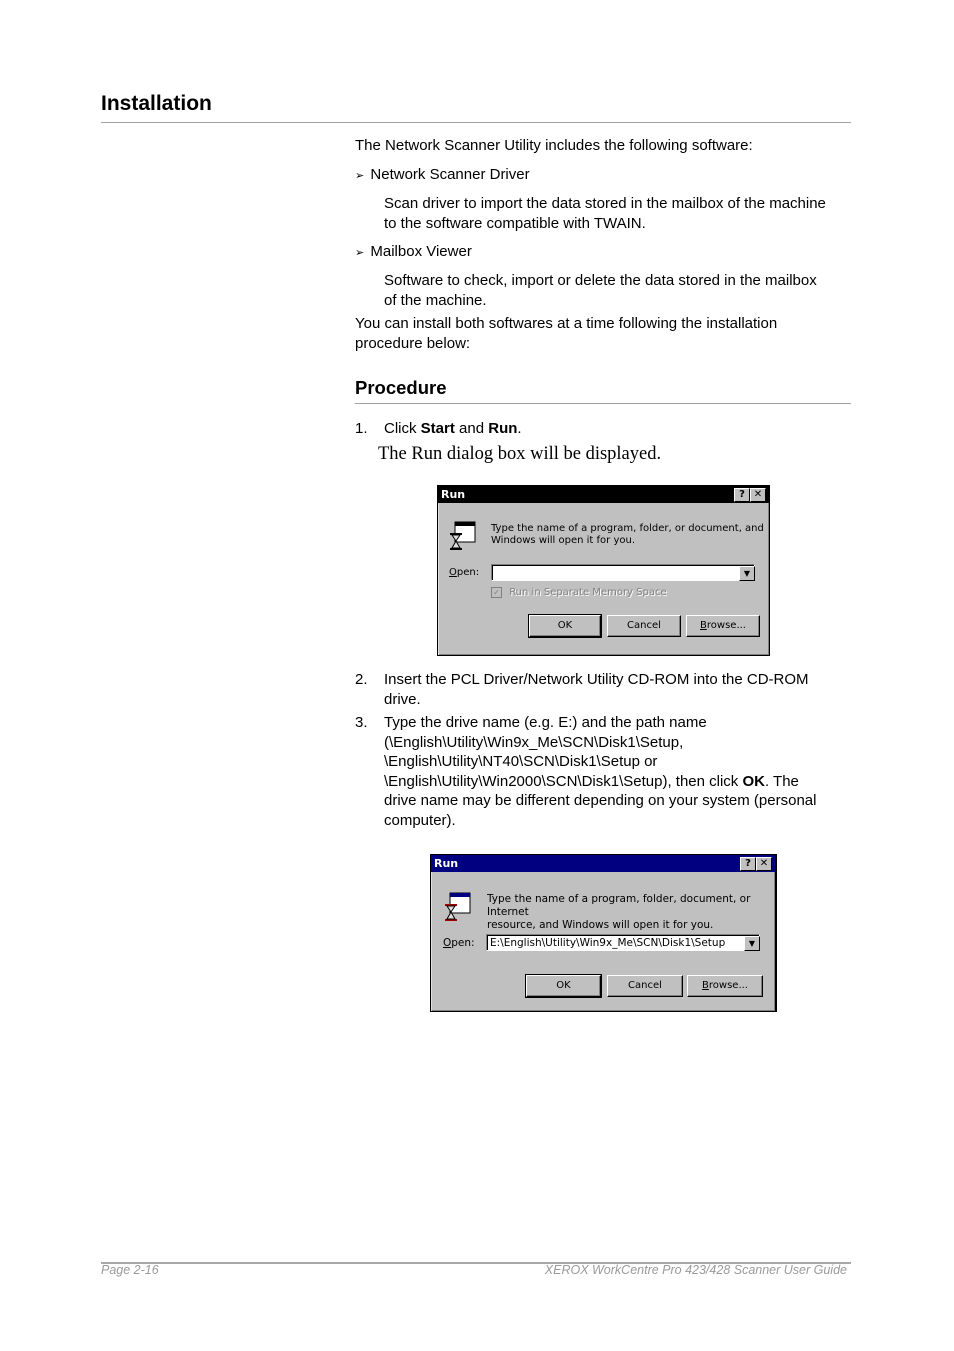  I want to click on line: \English\Utility\NT40\SCN\Disk1\Setup or, so click(521, 761).